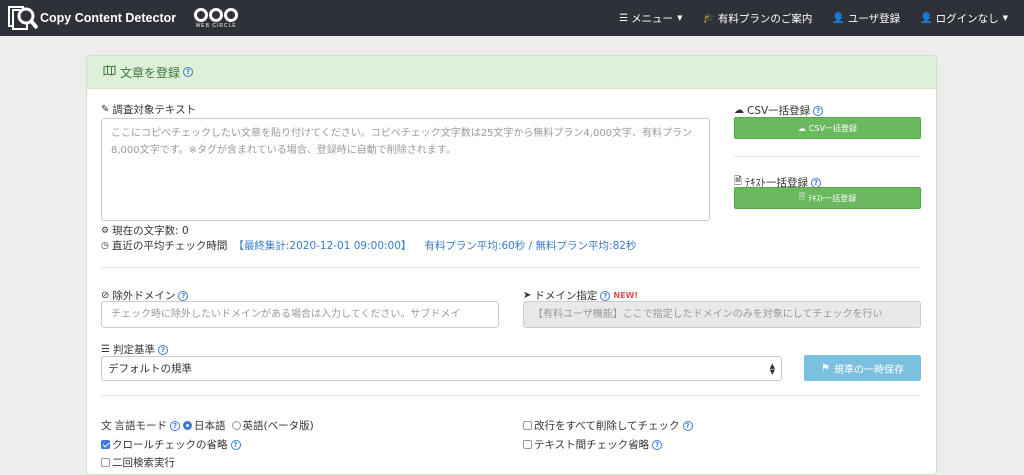 This screenshot has height=475, width=1024. Describe the element at coordinates (169, 246) in the screenshot. I see `avg-time-label: 直近の平均チェック時間` at that location.